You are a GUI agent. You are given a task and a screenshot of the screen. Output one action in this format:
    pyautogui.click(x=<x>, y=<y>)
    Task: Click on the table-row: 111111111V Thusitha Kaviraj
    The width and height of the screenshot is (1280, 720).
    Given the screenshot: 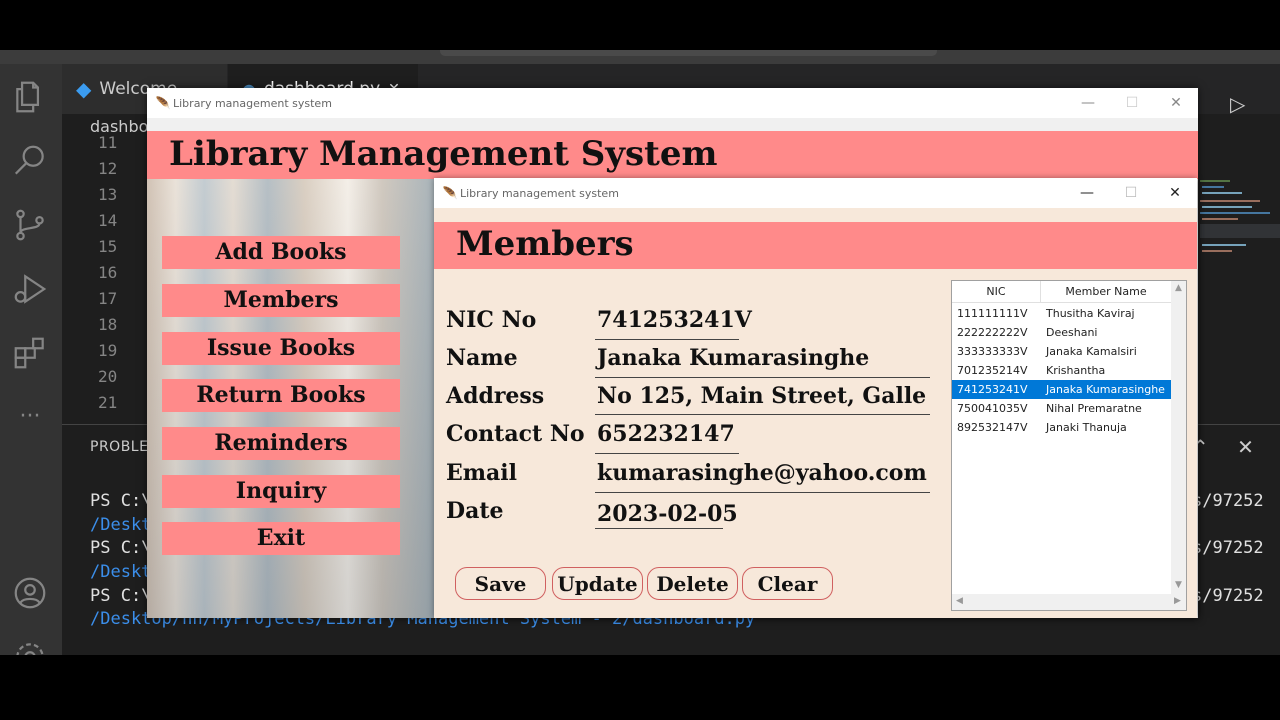 What is the action you would take?
    pyautogui.click(x=1061, y=313)
    